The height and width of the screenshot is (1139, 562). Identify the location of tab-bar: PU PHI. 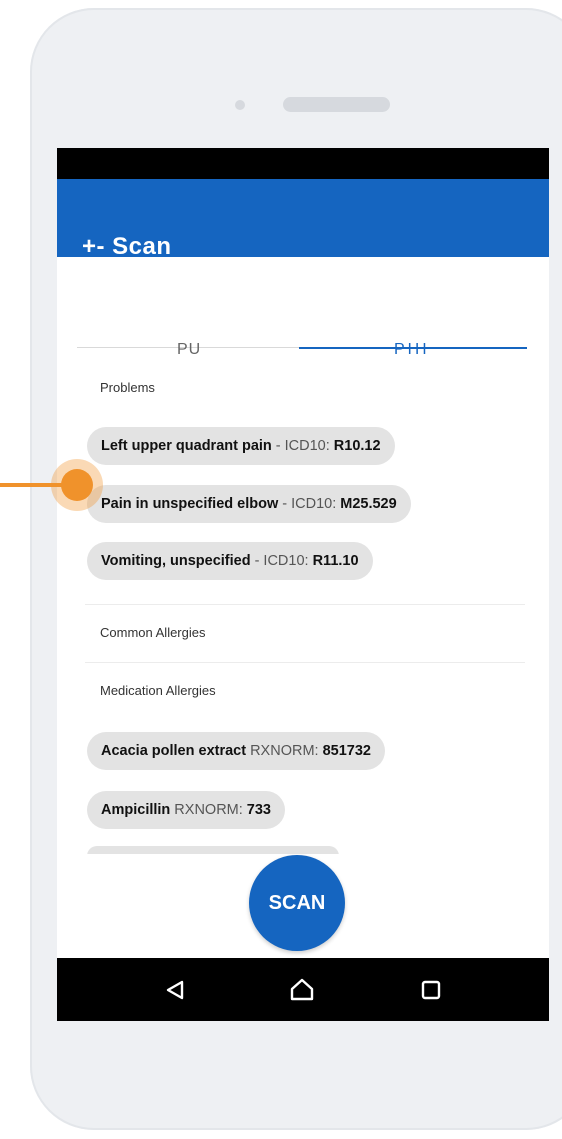
(303, 350).